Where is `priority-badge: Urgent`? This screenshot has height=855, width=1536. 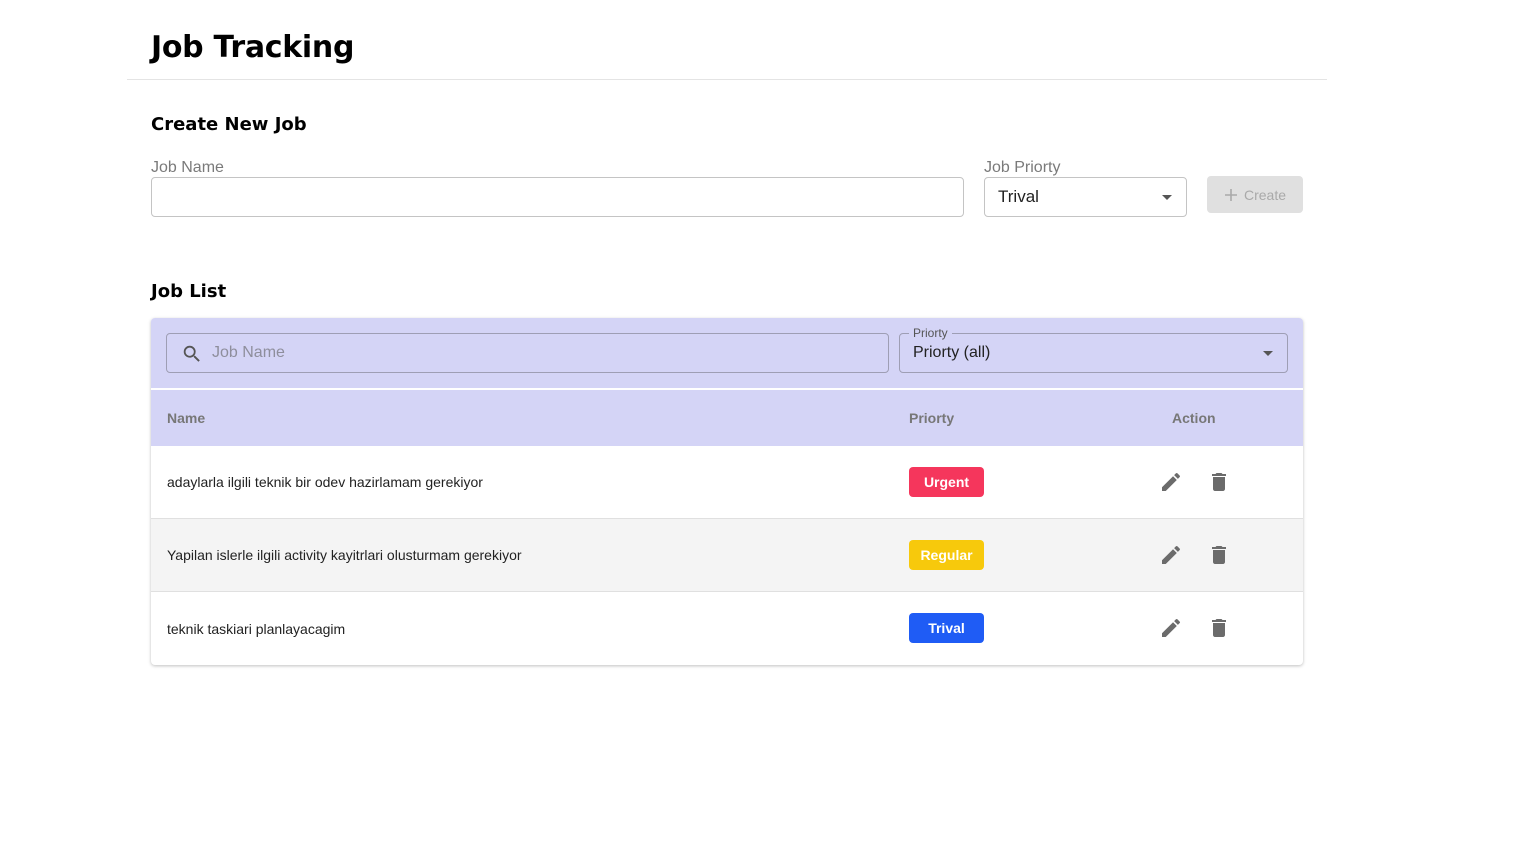 priority-badge: Urgent is located at coordinates (946, 482).